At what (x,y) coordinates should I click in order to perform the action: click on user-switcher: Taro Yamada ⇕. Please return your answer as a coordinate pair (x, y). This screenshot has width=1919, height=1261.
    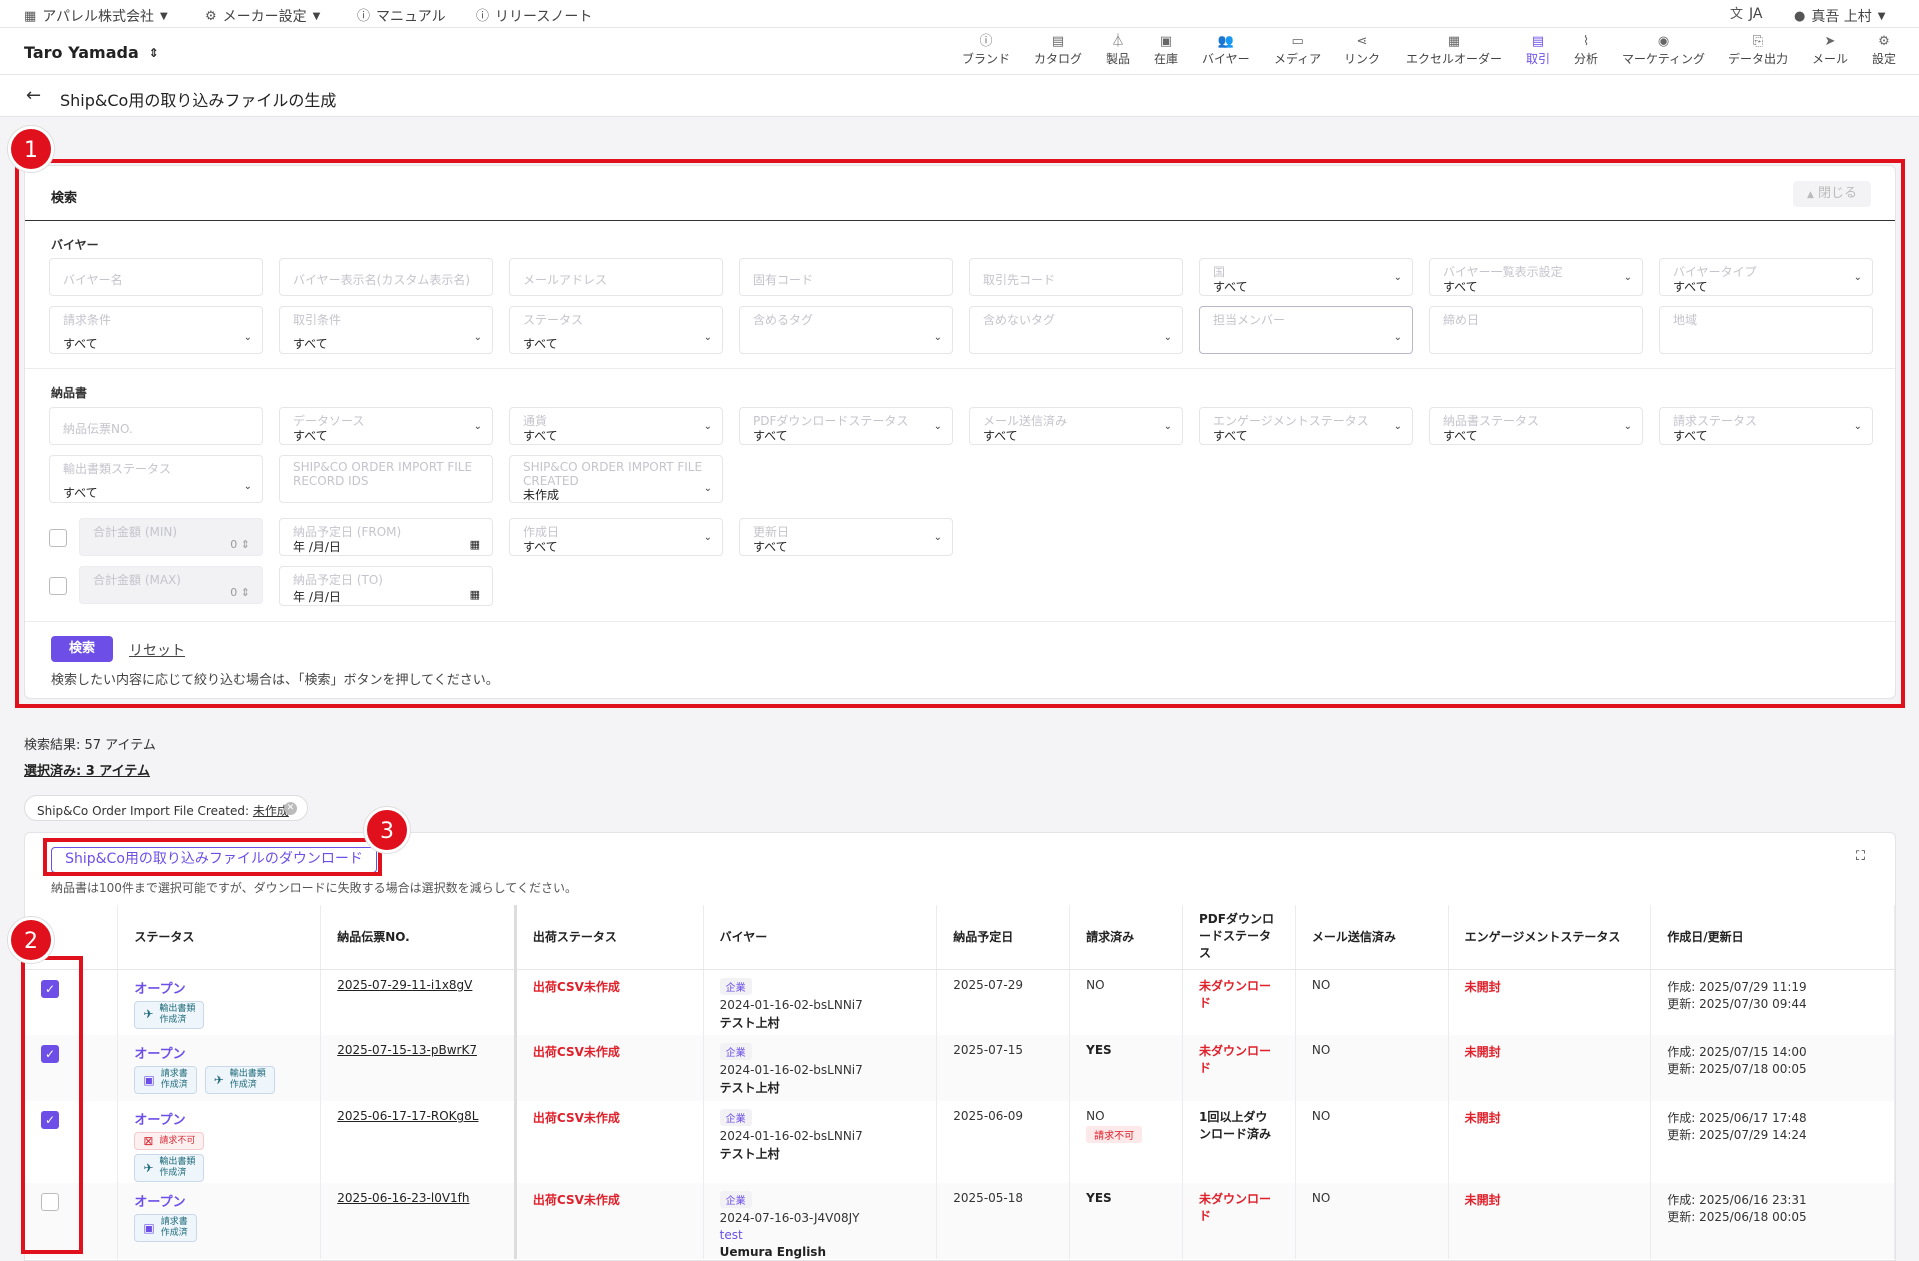
    Looking at the image, I should click on (91, 52).